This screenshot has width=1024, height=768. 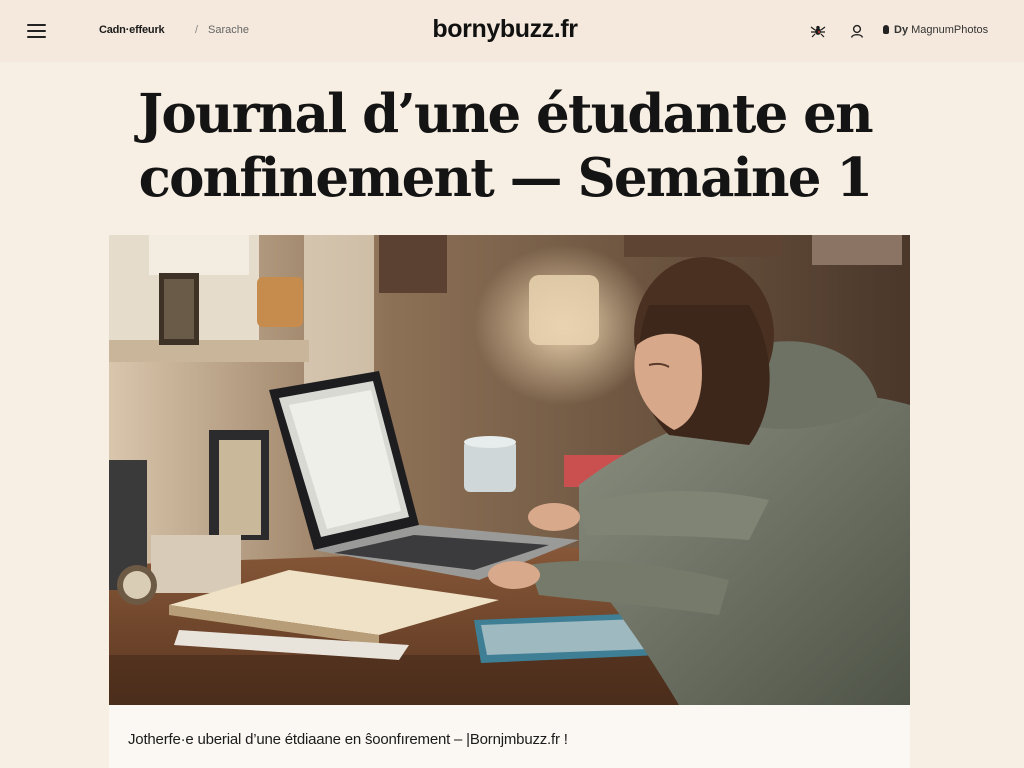 What do you see at coordinates (818, 31) in the screenshot?
I see `spider-icon` at bounding box center [818, 31].